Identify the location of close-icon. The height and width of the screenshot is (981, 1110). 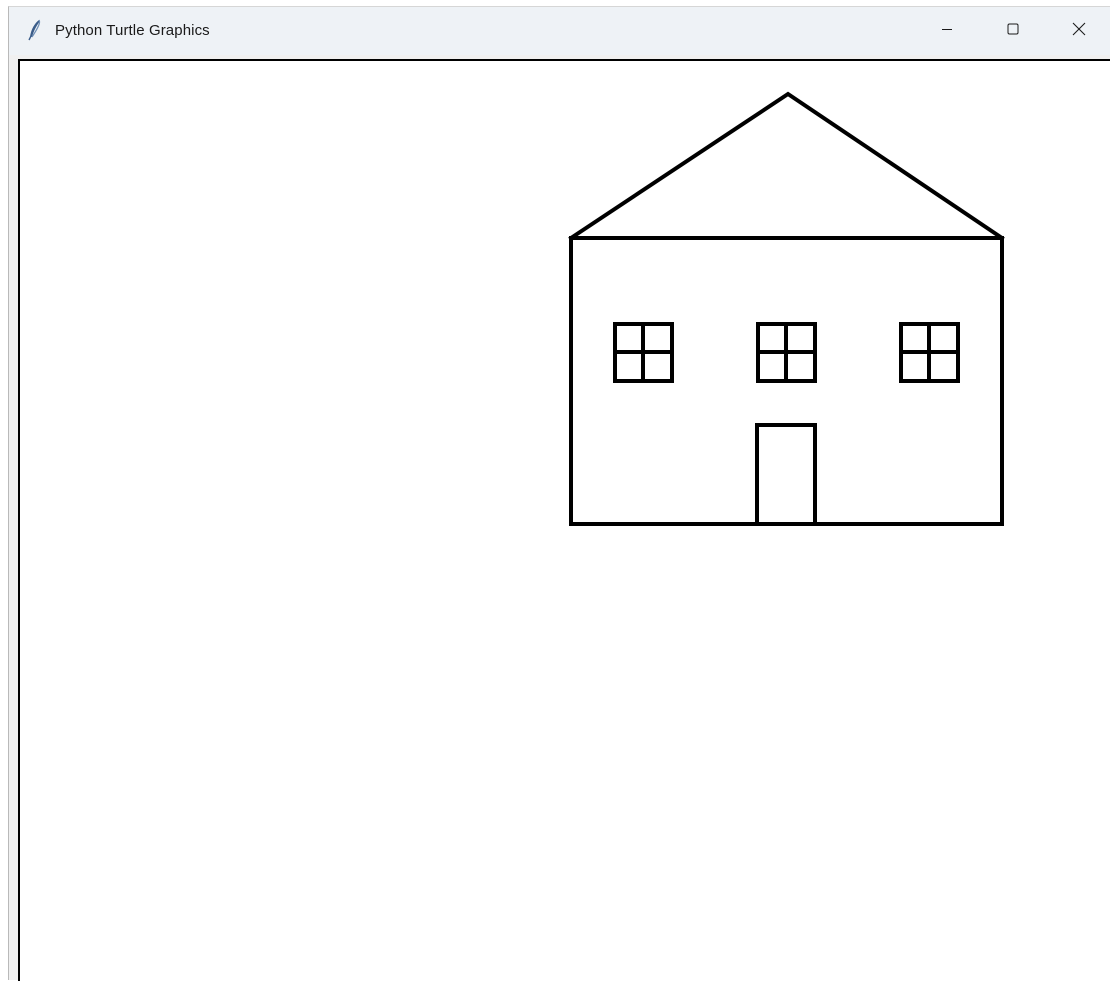
(1079, 31).